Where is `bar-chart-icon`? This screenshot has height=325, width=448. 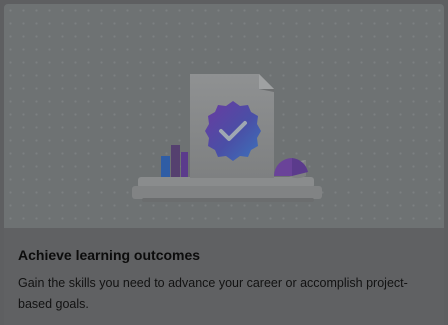 bar-chart-icon is located at coordinates (174, 161).